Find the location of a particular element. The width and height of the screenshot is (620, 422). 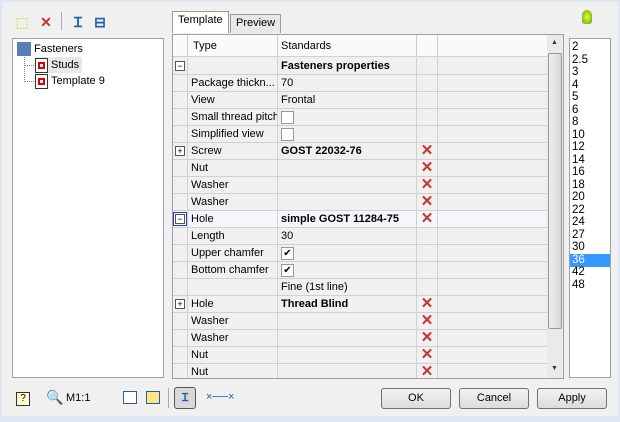

grid-row: View Frontal is located at coordinates (360, 100).